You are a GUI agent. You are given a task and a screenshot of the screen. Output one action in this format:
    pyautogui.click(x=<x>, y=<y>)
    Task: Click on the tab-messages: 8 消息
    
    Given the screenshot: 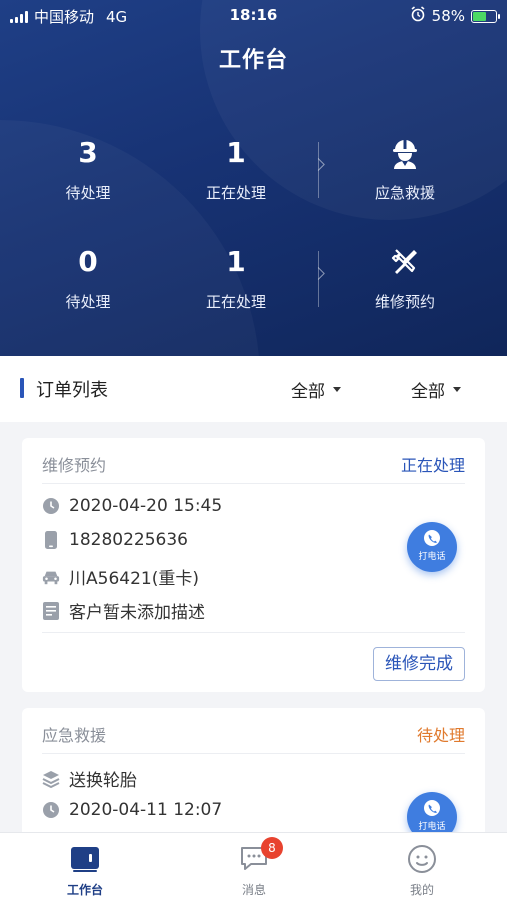 What is the action you would take?
    pyautogui.click(x=254, y=867)
    